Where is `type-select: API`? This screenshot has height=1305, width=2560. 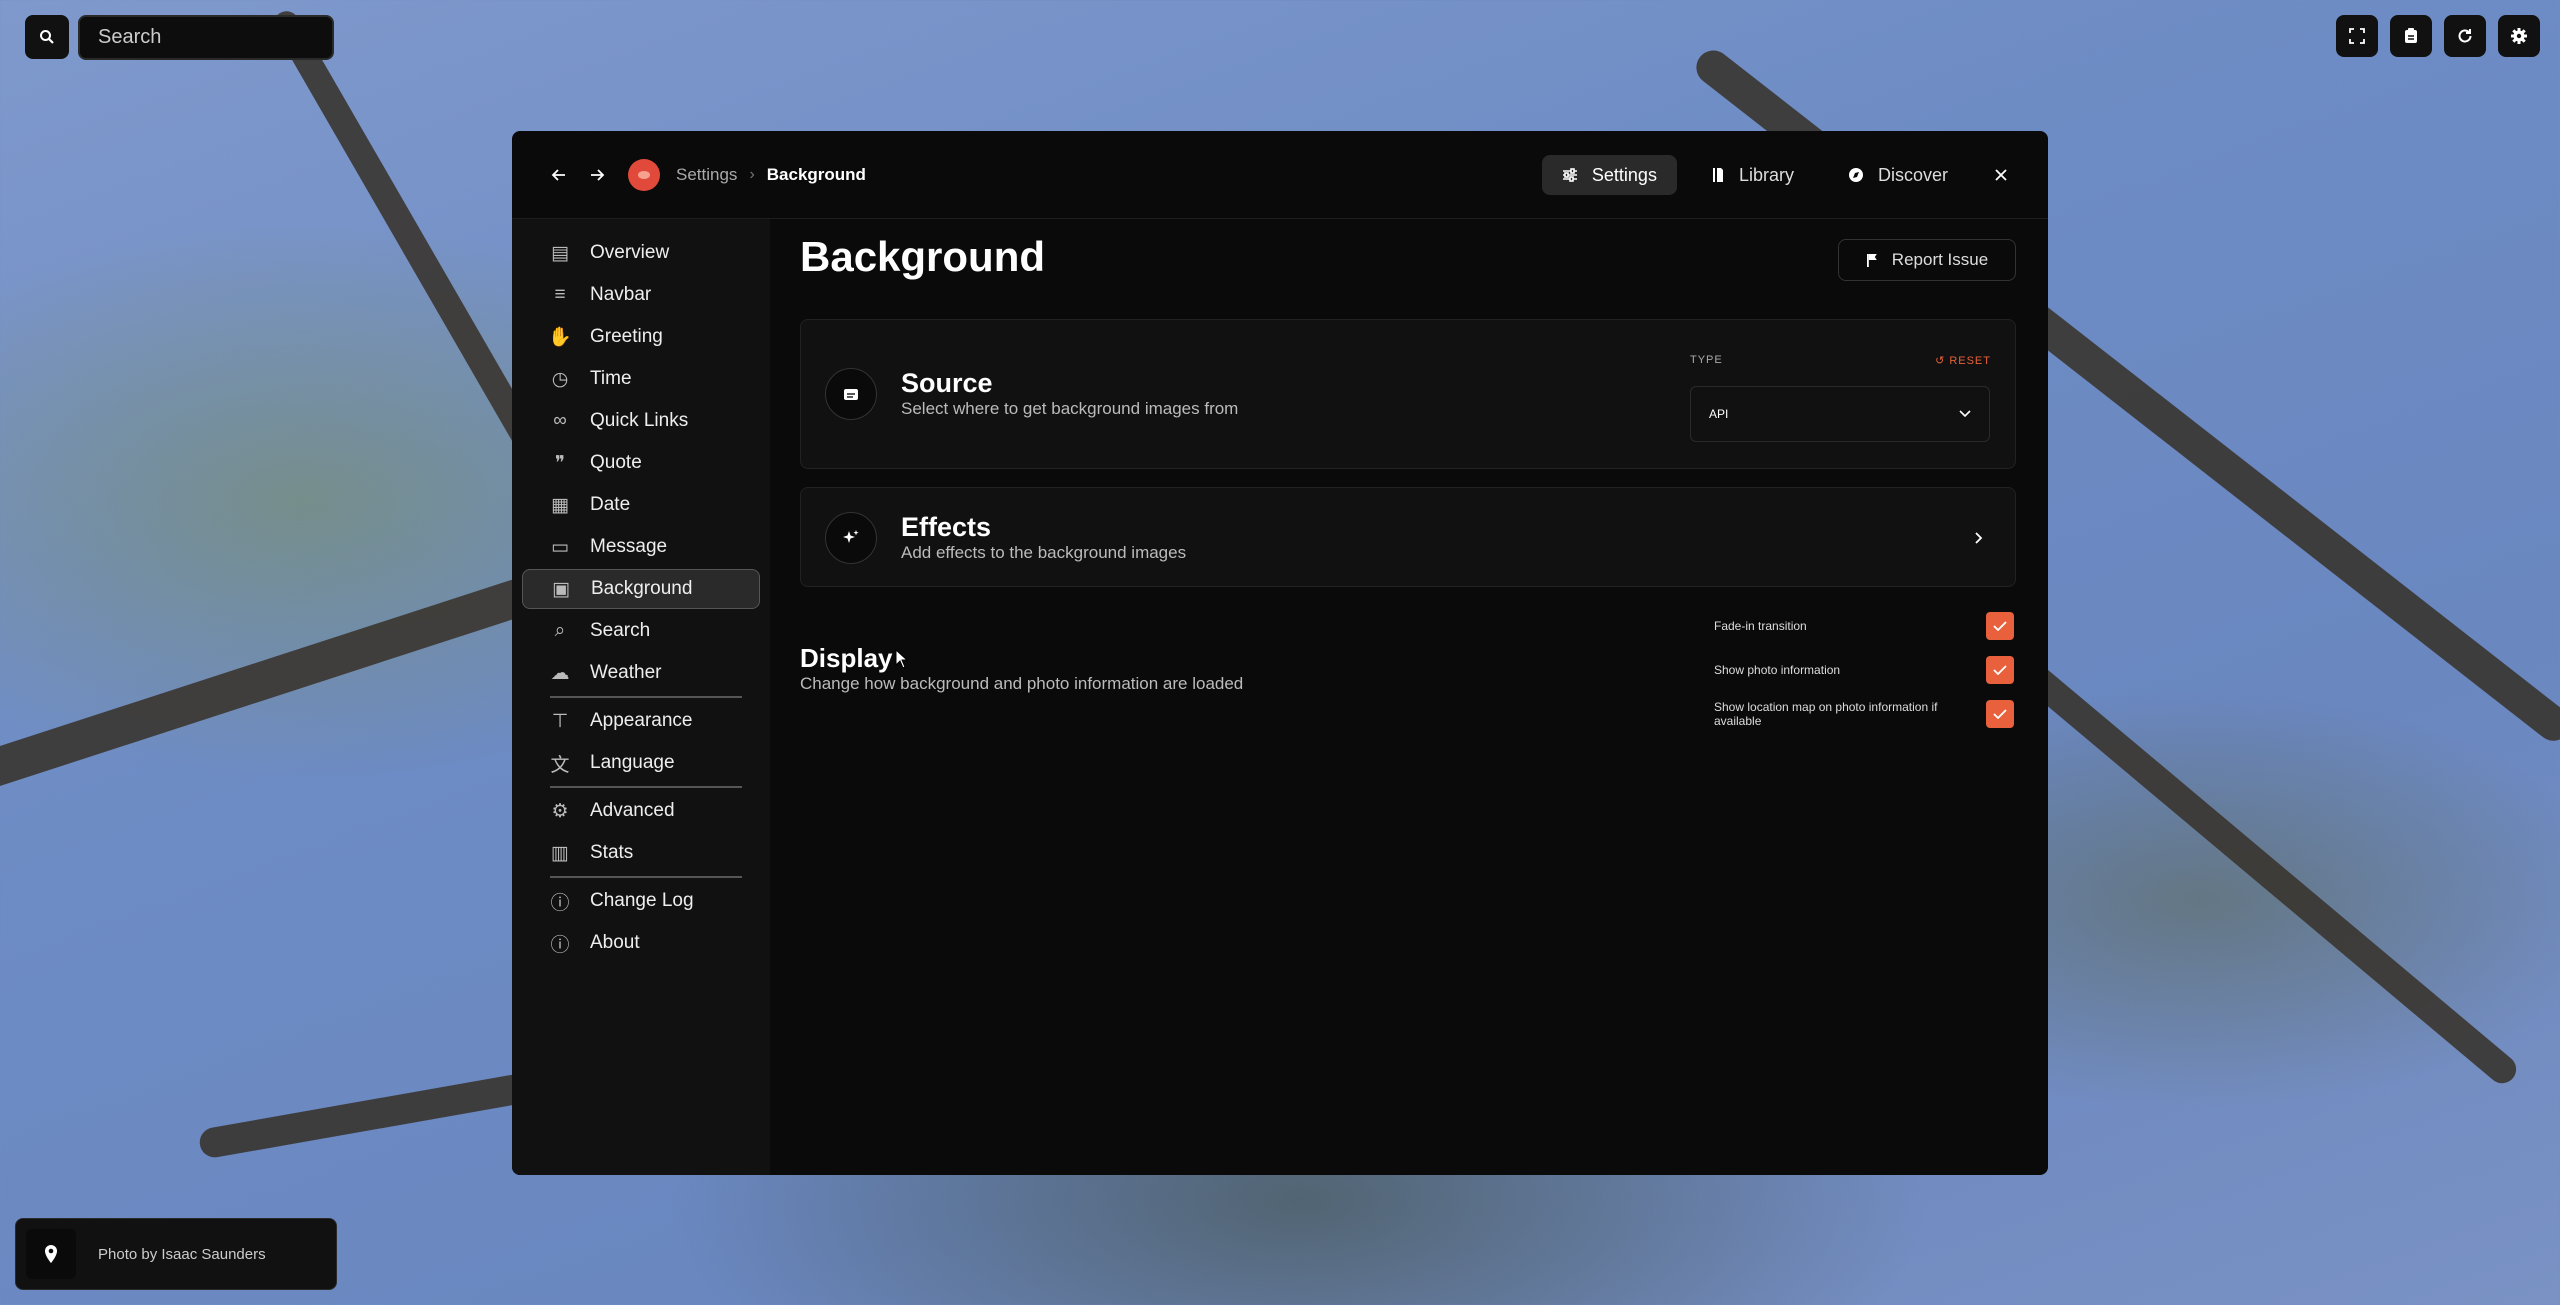 type-select: API is located at coordinates (1840, 414).